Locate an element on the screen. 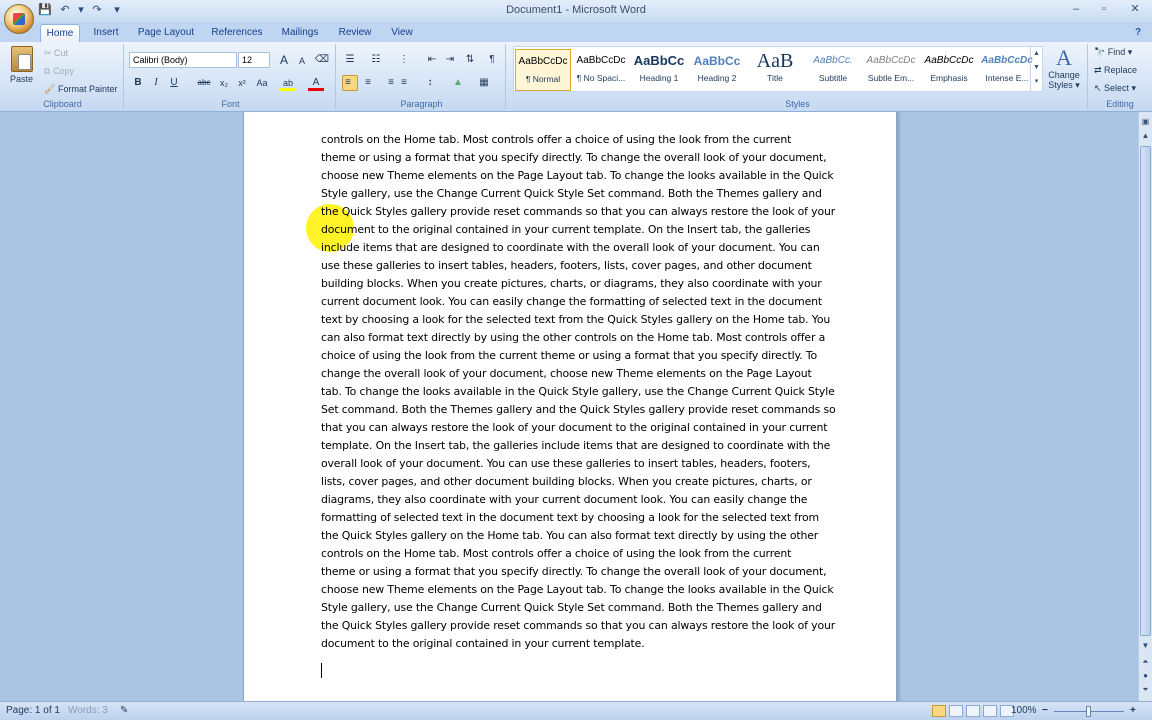 This screenshot has width=1152, height=720. zoom-level: 100% is located at coordinates (1024, 710).